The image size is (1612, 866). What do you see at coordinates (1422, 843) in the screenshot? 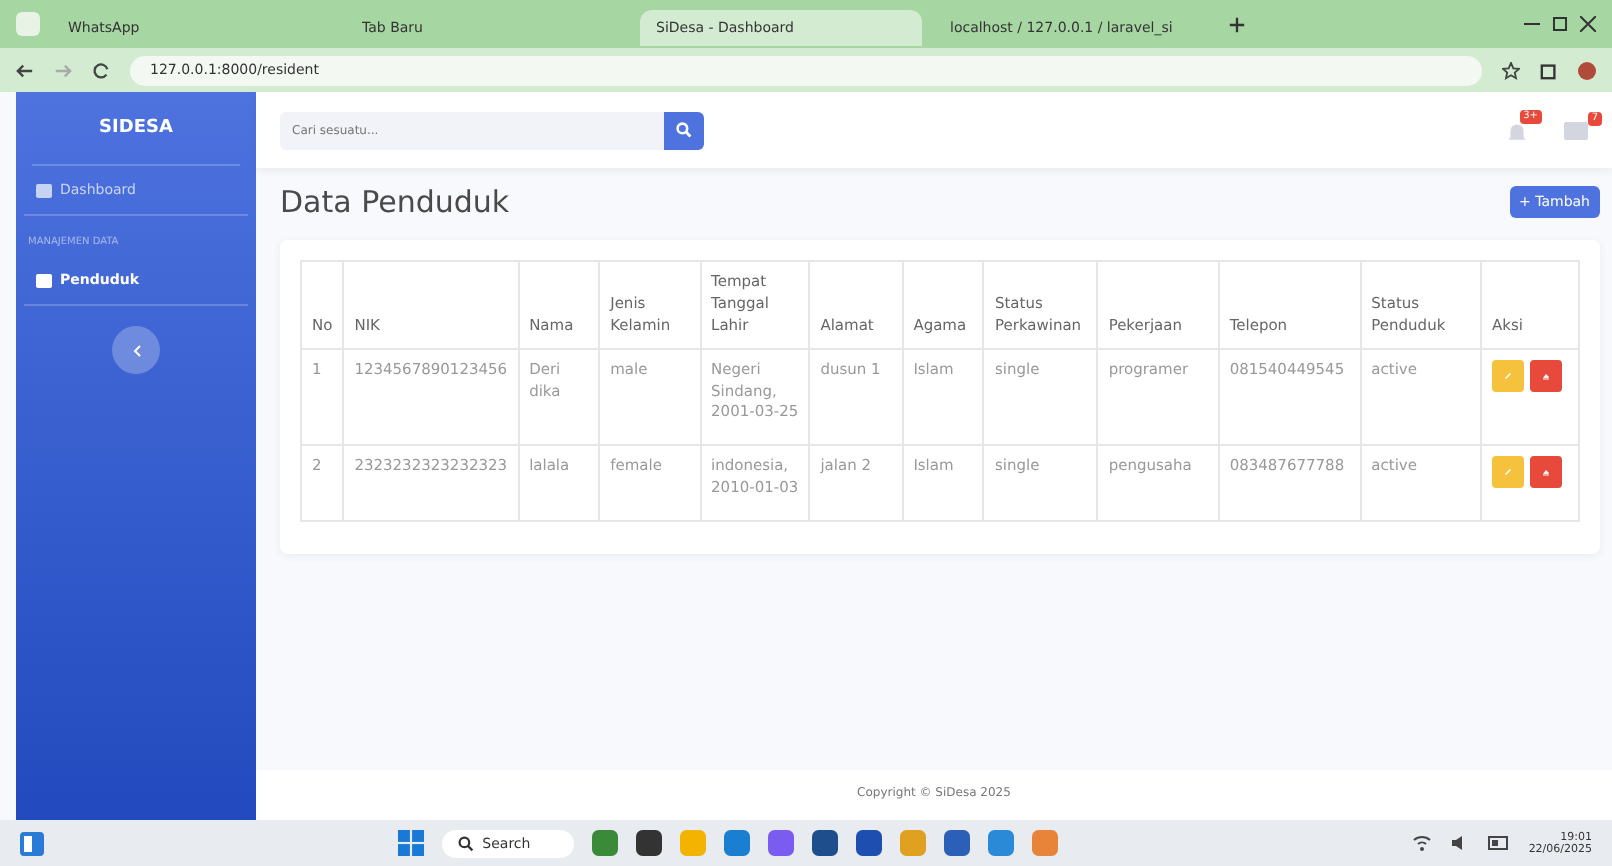
I see `wifi-icon` at bounding box center [1422, 843].